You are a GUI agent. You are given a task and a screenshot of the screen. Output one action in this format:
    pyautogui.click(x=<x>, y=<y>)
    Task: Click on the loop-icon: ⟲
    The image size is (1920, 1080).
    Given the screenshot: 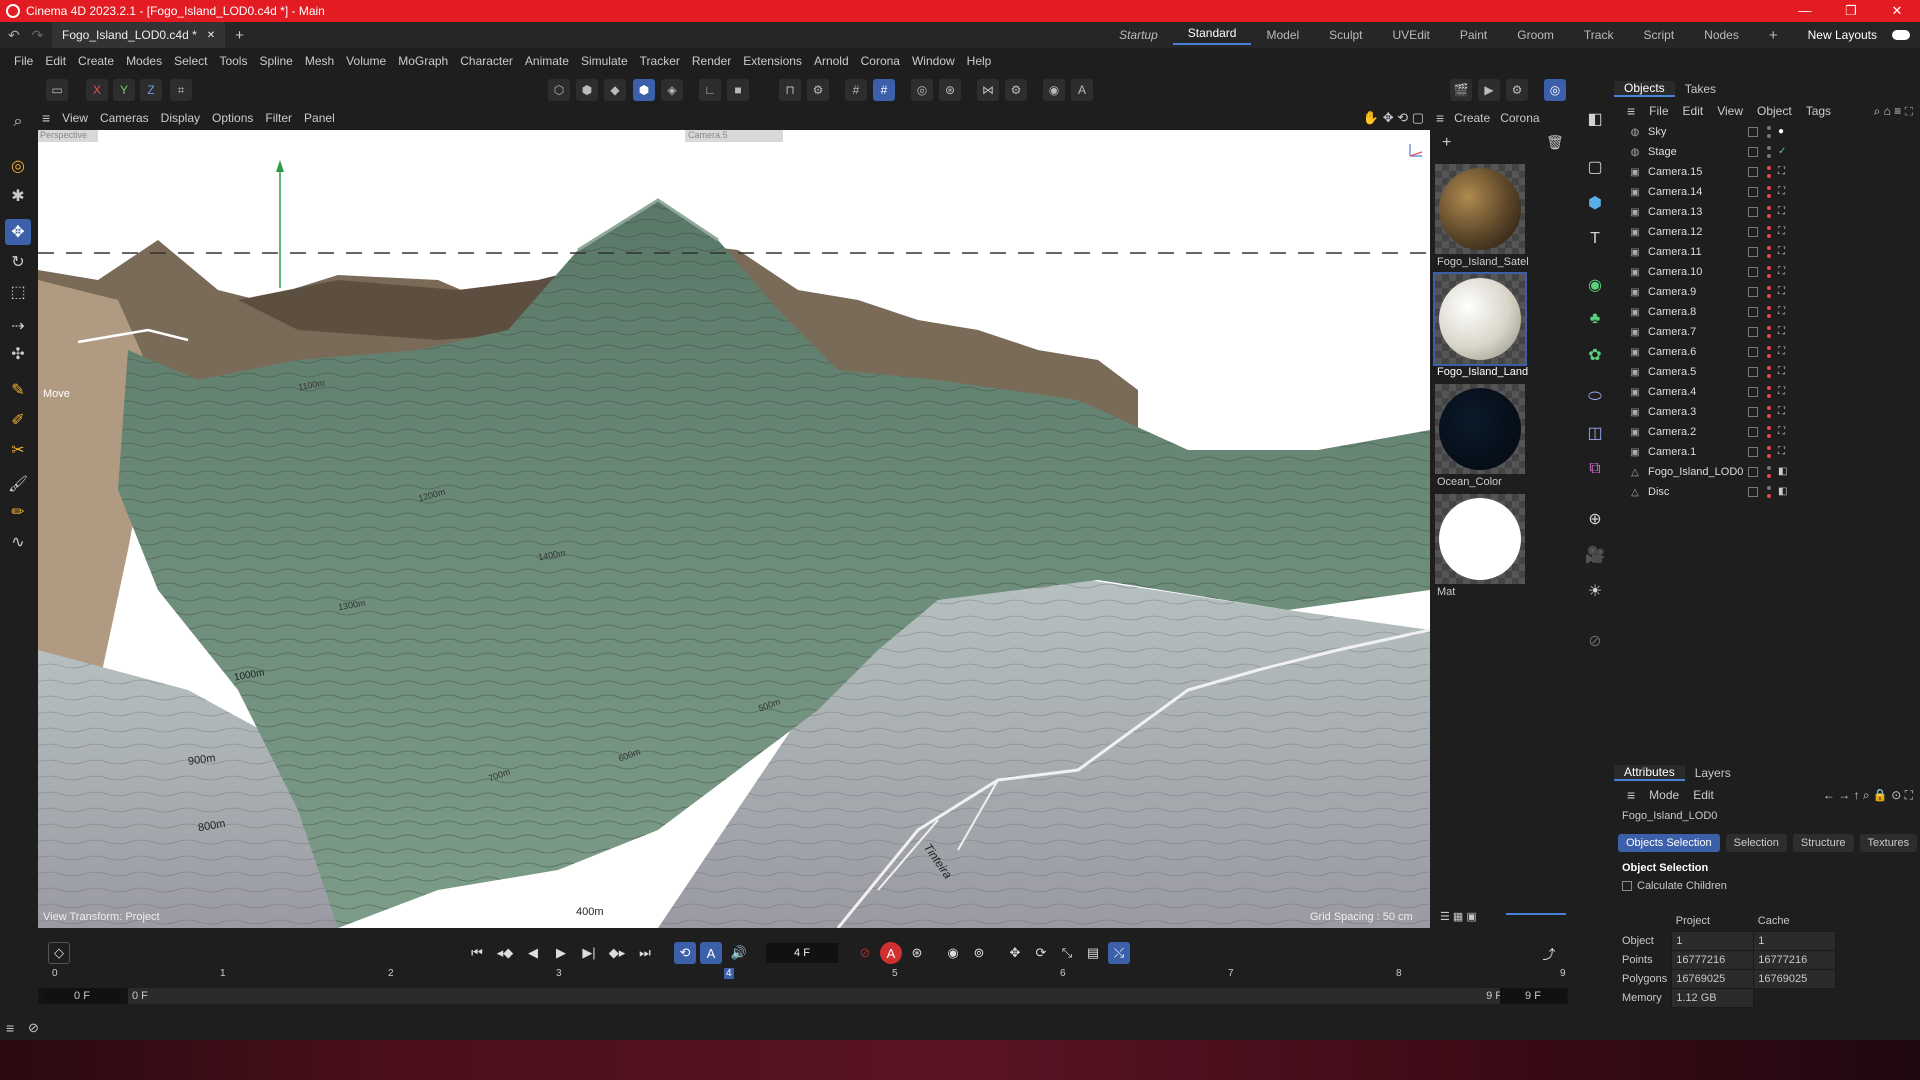 What is the action you would take?
    pyautogui.click(x=685, y=953)
    